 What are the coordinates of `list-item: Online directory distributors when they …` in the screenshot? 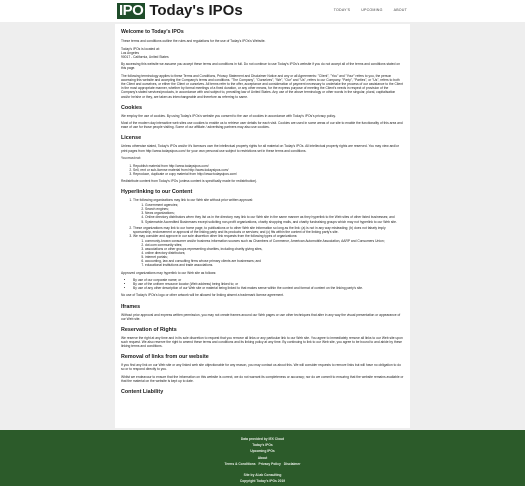 It's located at (274, 217).